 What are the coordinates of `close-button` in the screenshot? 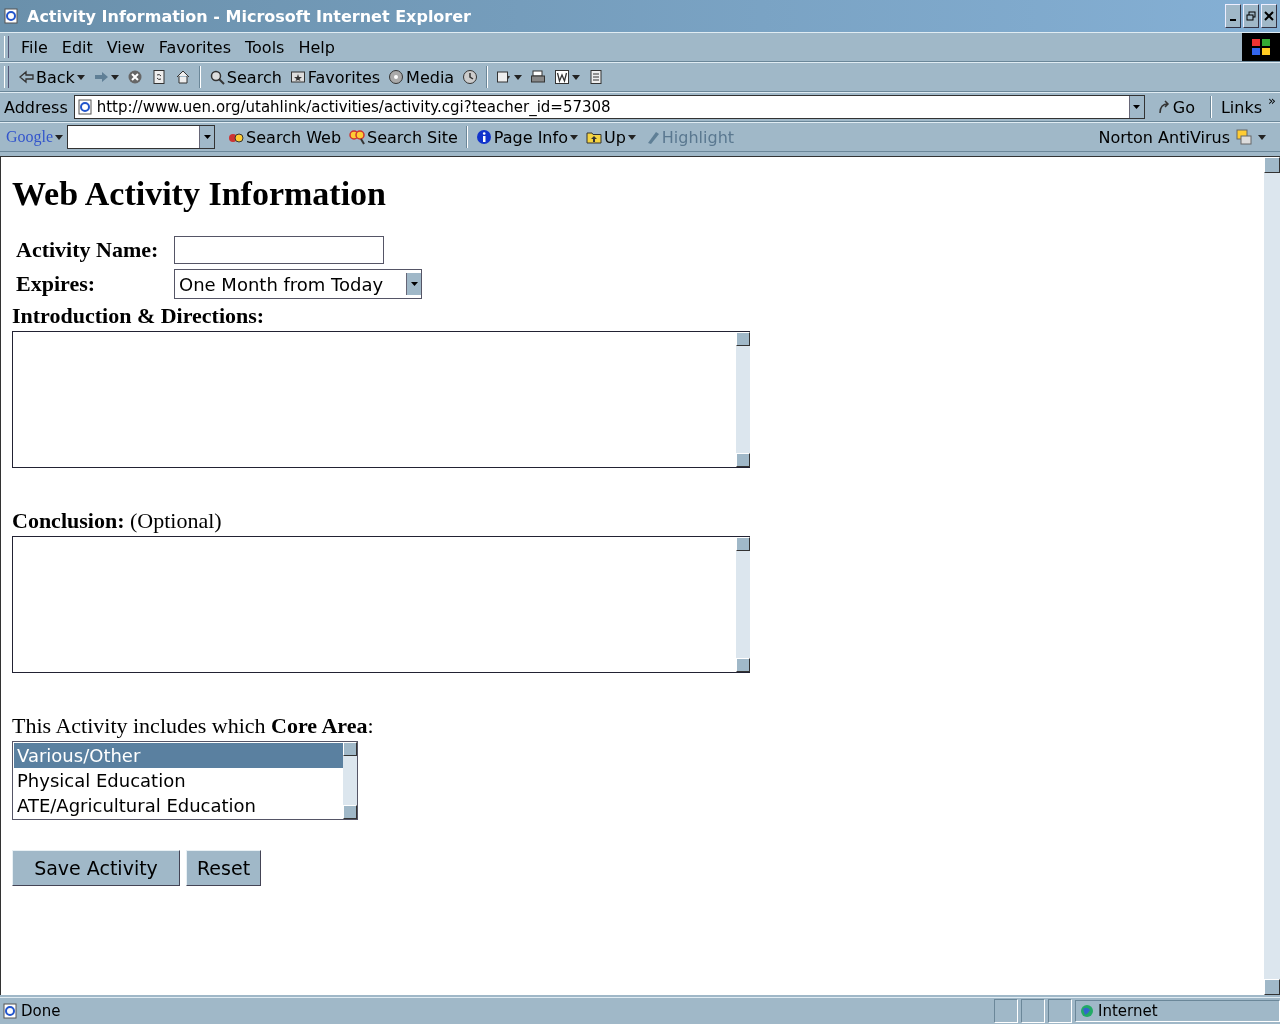 It's located at (1269, 16).